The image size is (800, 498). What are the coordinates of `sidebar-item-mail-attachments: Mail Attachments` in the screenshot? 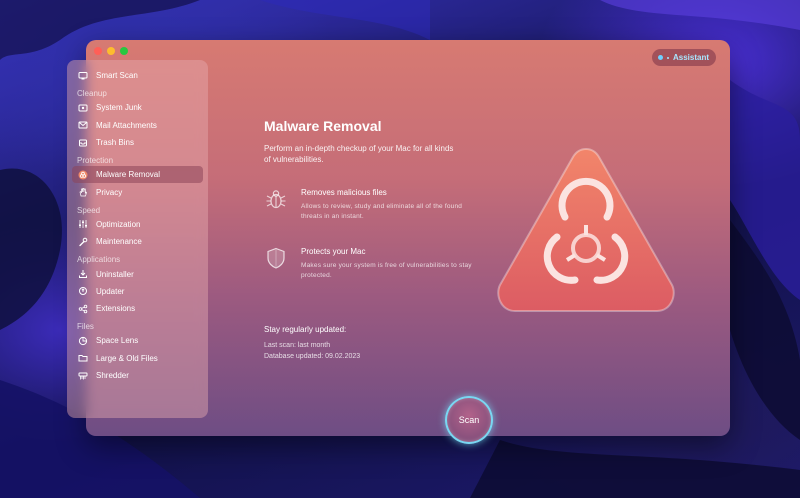 It's located at (137, 125).